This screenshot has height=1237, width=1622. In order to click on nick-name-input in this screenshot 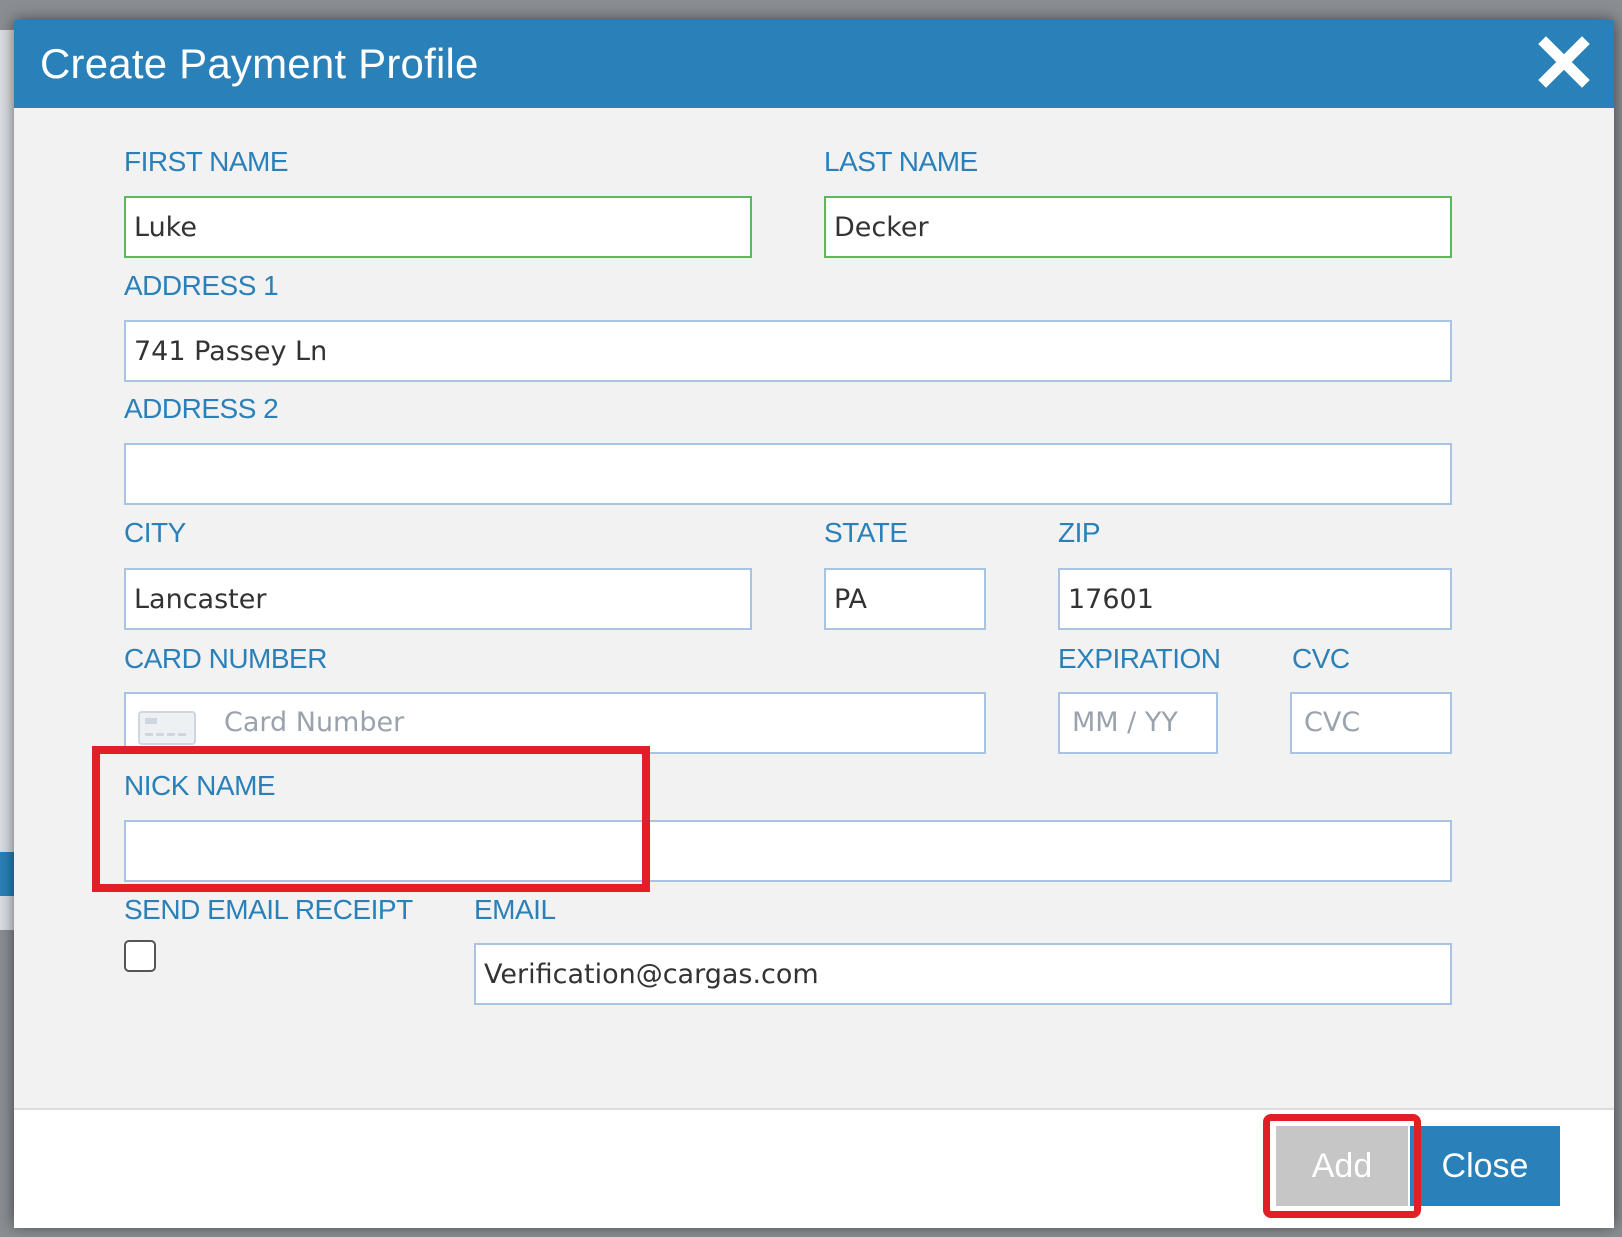, I will do `click(788, 851)`.